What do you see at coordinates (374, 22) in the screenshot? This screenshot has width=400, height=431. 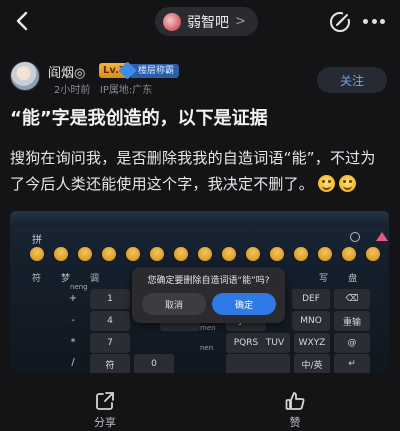 I see `more-icon` at bounding box center [374, 22].